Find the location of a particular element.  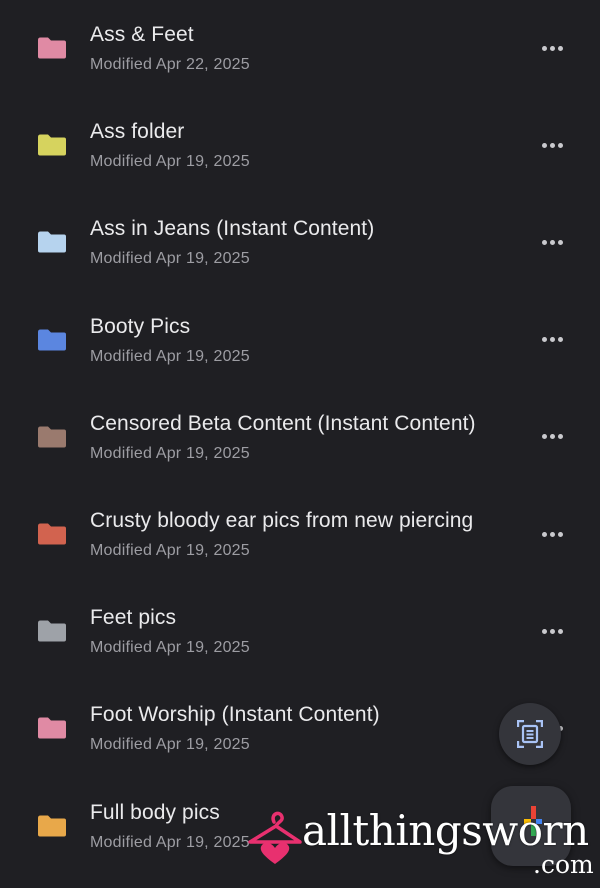

hanger-heart-logo is located at coordinates (275, 837).